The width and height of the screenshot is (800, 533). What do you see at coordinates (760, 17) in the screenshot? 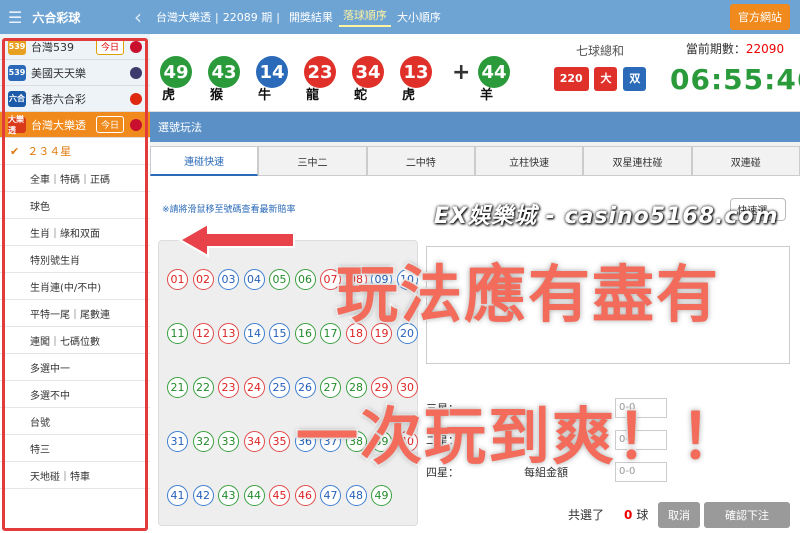
I see `official-site-button: 官方網站` at bounding box center [760, 17].